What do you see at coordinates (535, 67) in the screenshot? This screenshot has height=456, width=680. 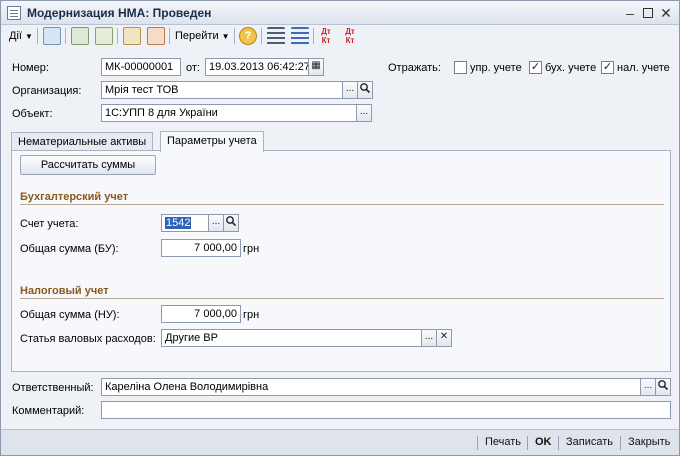 I see `reflect-acc-checkbox: ✓` at bounding box center [535, 67].